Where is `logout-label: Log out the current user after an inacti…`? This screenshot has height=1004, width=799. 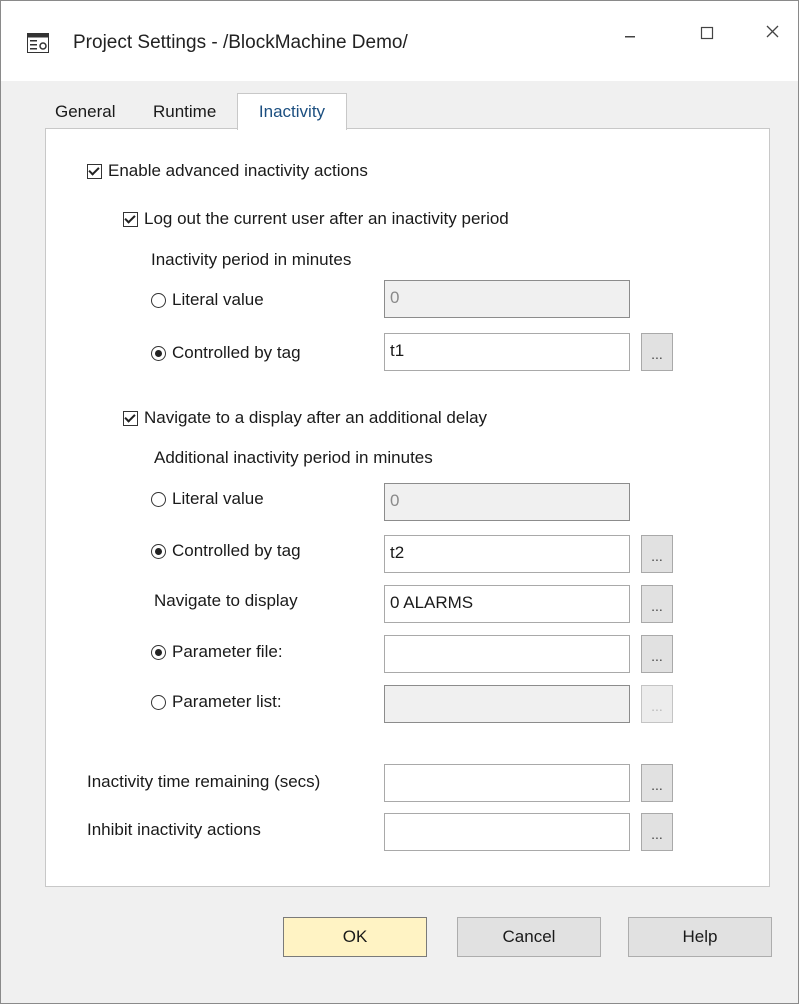
logout-label: Log out the current user after an inacti… is located at coordinates (326, 218).